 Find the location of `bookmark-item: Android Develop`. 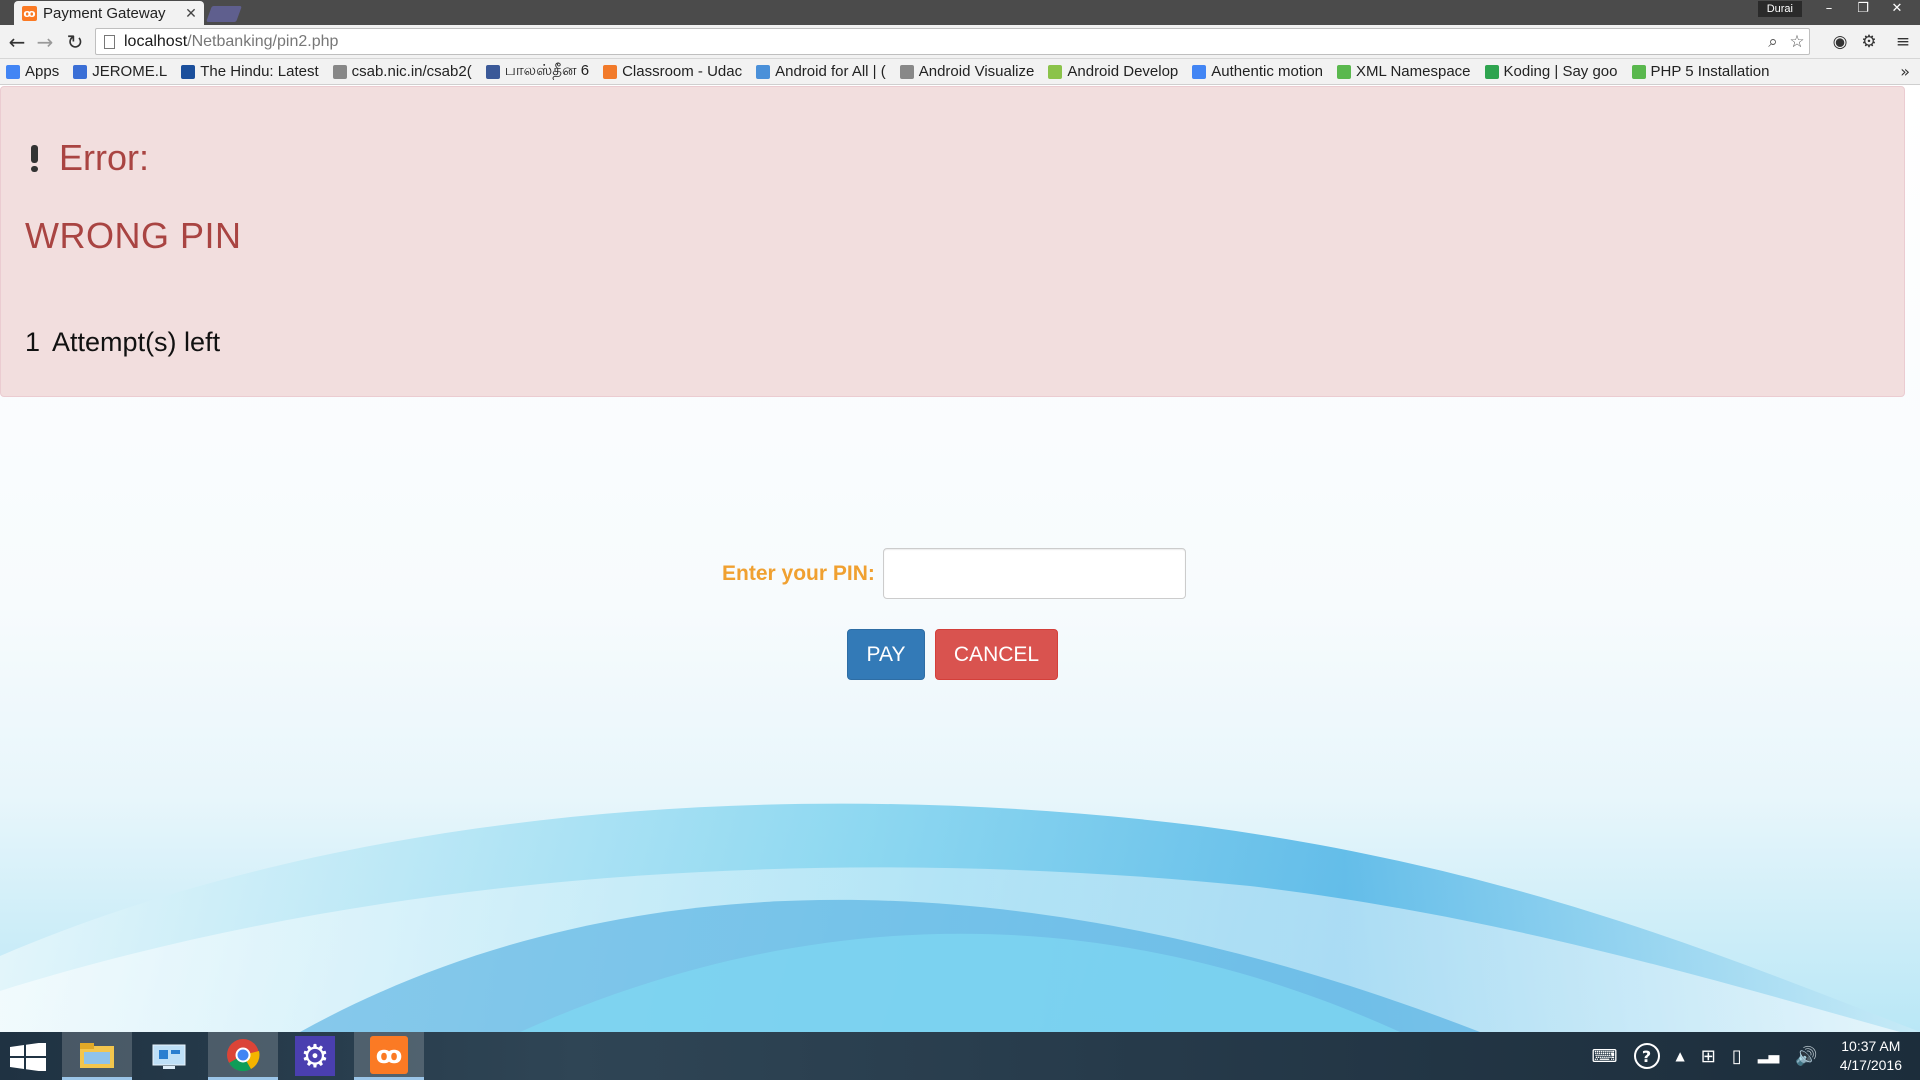

bookmark-item: Android Develop is located at coordinates (1113, 71).